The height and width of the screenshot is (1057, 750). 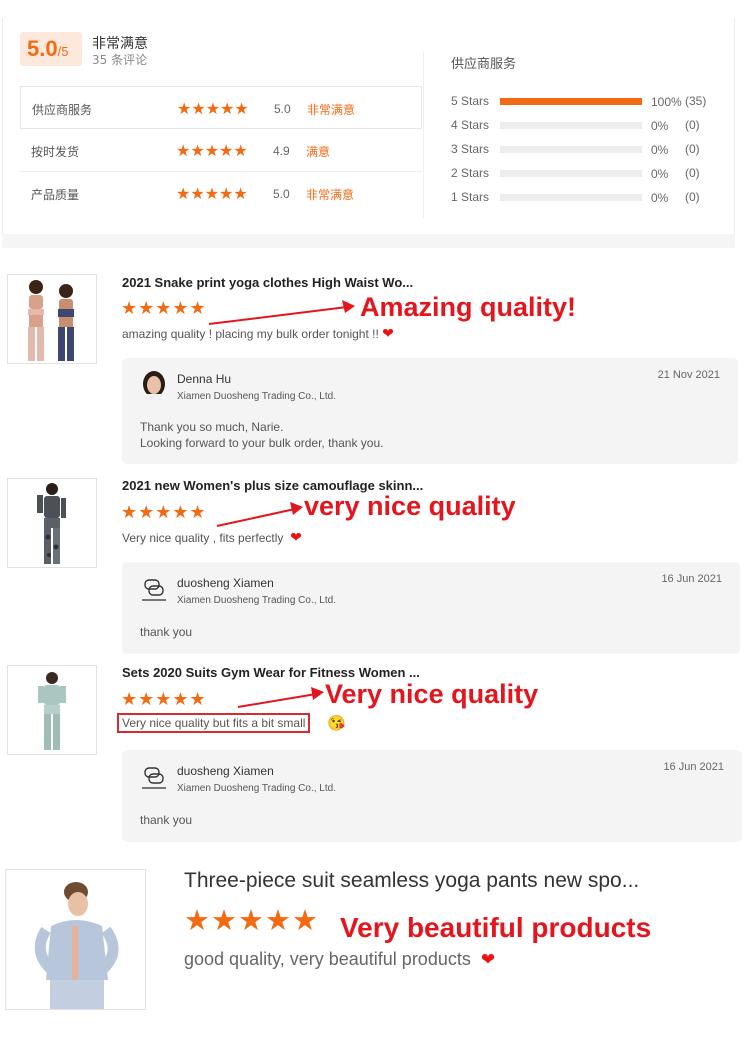 I want to click on rating-label: 按时发货, so click(x=55, y=152).